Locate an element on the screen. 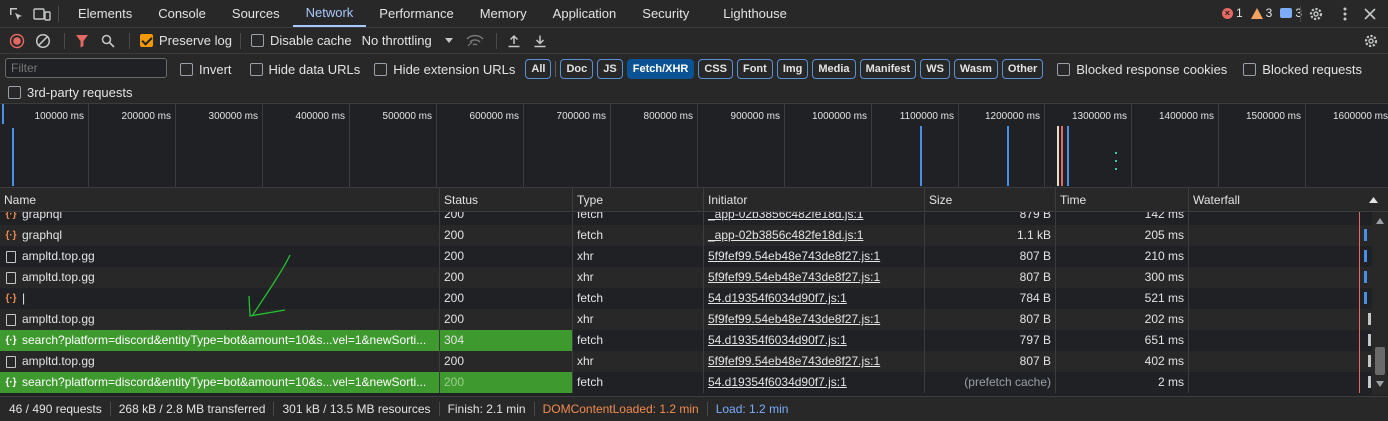  disable-cache-label: Disable cache is located at coordinates (310, 40).